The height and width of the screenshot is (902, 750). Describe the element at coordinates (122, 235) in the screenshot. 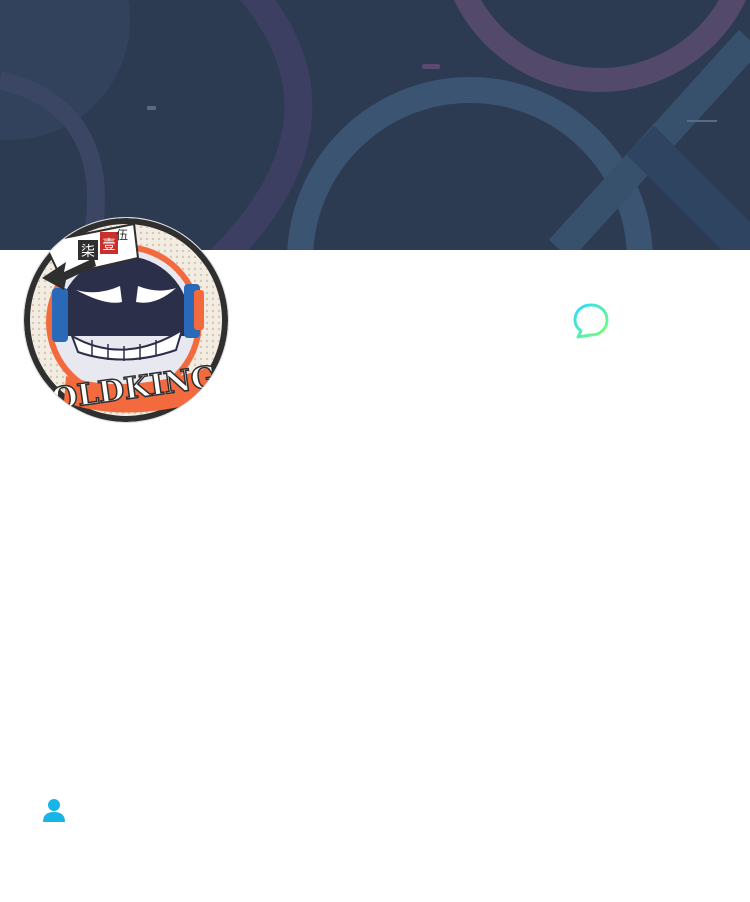

I see `badge-char-3: 伍` at that location.